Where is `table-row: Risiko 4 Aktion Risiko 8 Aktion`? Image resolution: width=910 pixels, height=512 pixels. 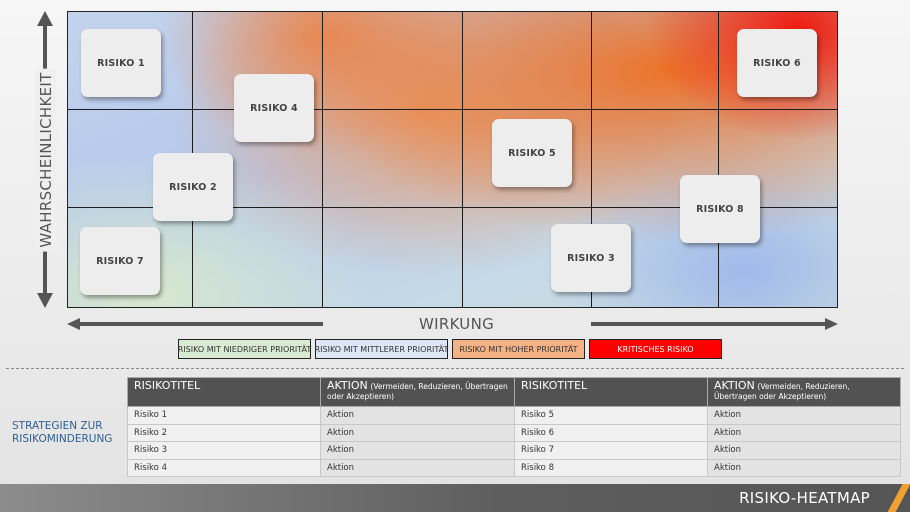 table-row: Risiko 4 Aktion Risiko 8 Aktion is located at coordinates (514, 467).